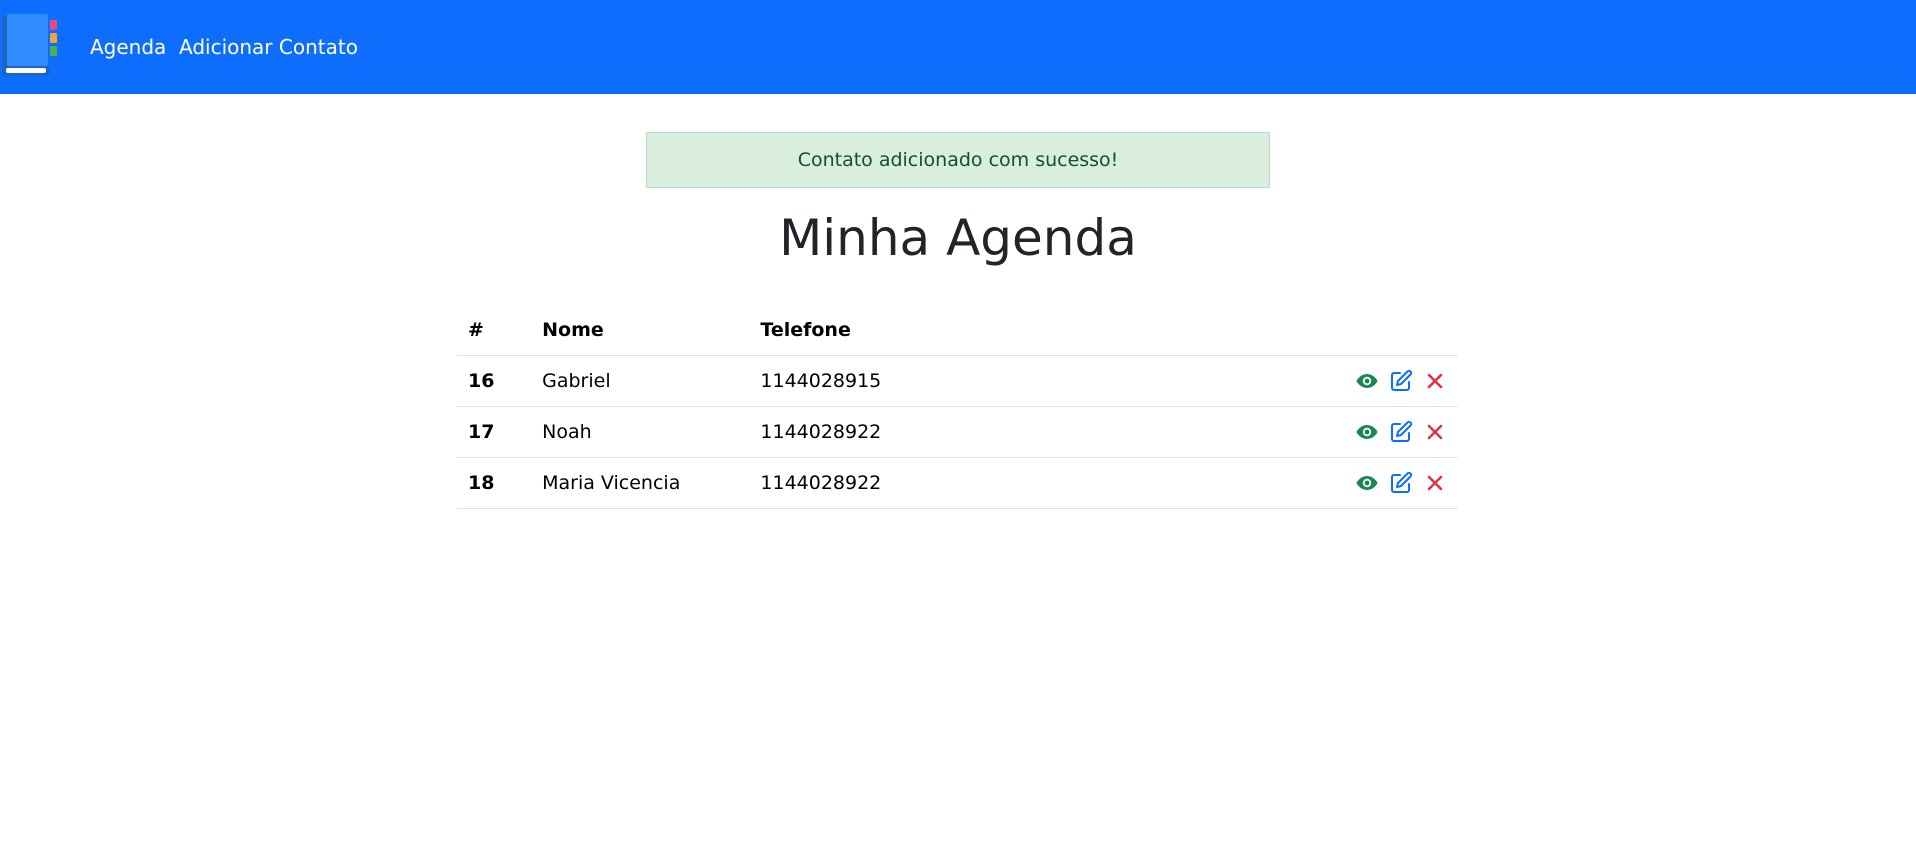  What do you see at coordinates (640, 381) in the screenshot?
I see `contact-nome: Gabriel` at bounding box center [640, 381].